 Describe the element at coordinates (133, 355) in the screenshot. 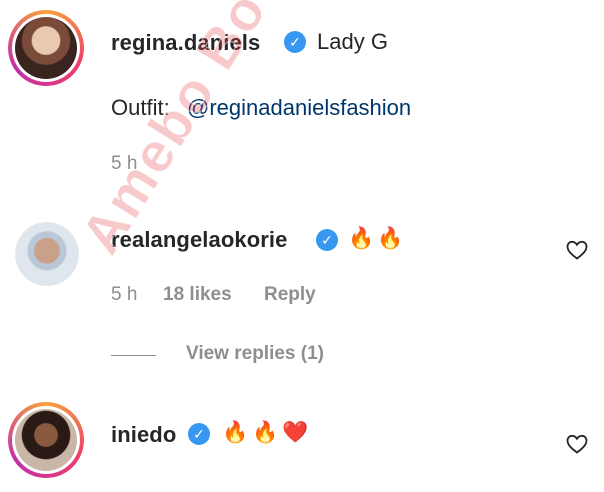

I see `view-replies-divider` at that location.